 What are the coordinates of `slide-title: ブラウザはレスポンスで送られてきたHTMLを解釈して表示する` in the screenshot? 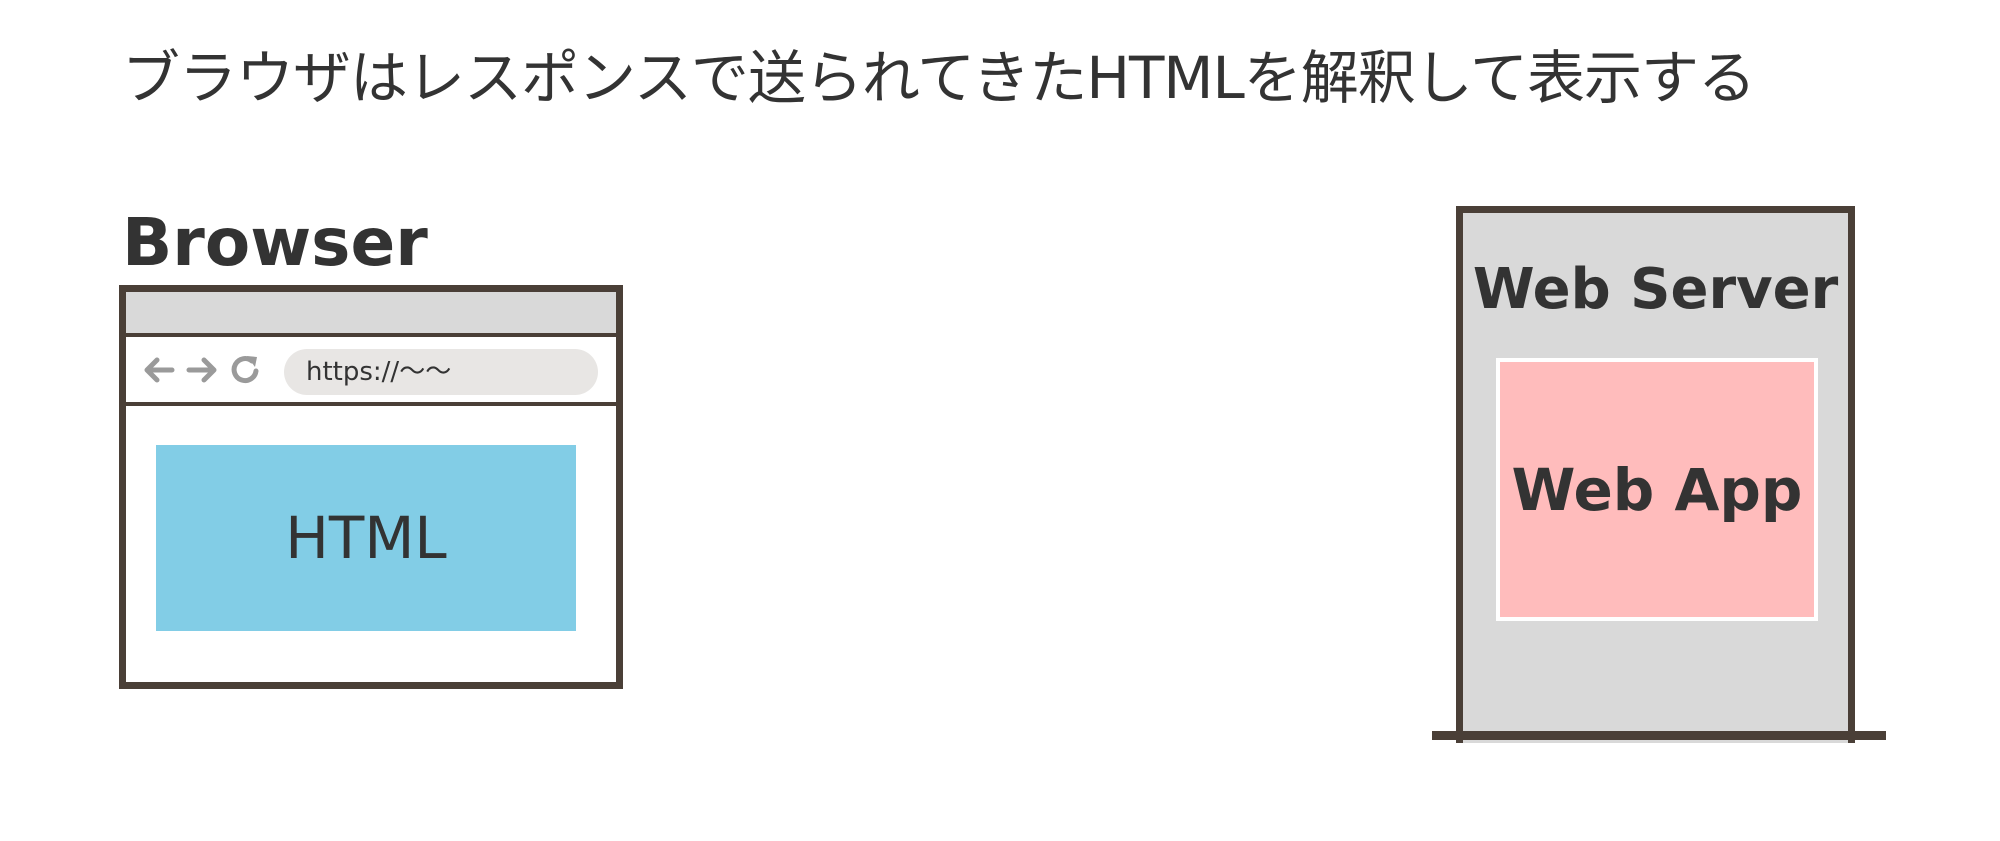 It's located at (939, 78).